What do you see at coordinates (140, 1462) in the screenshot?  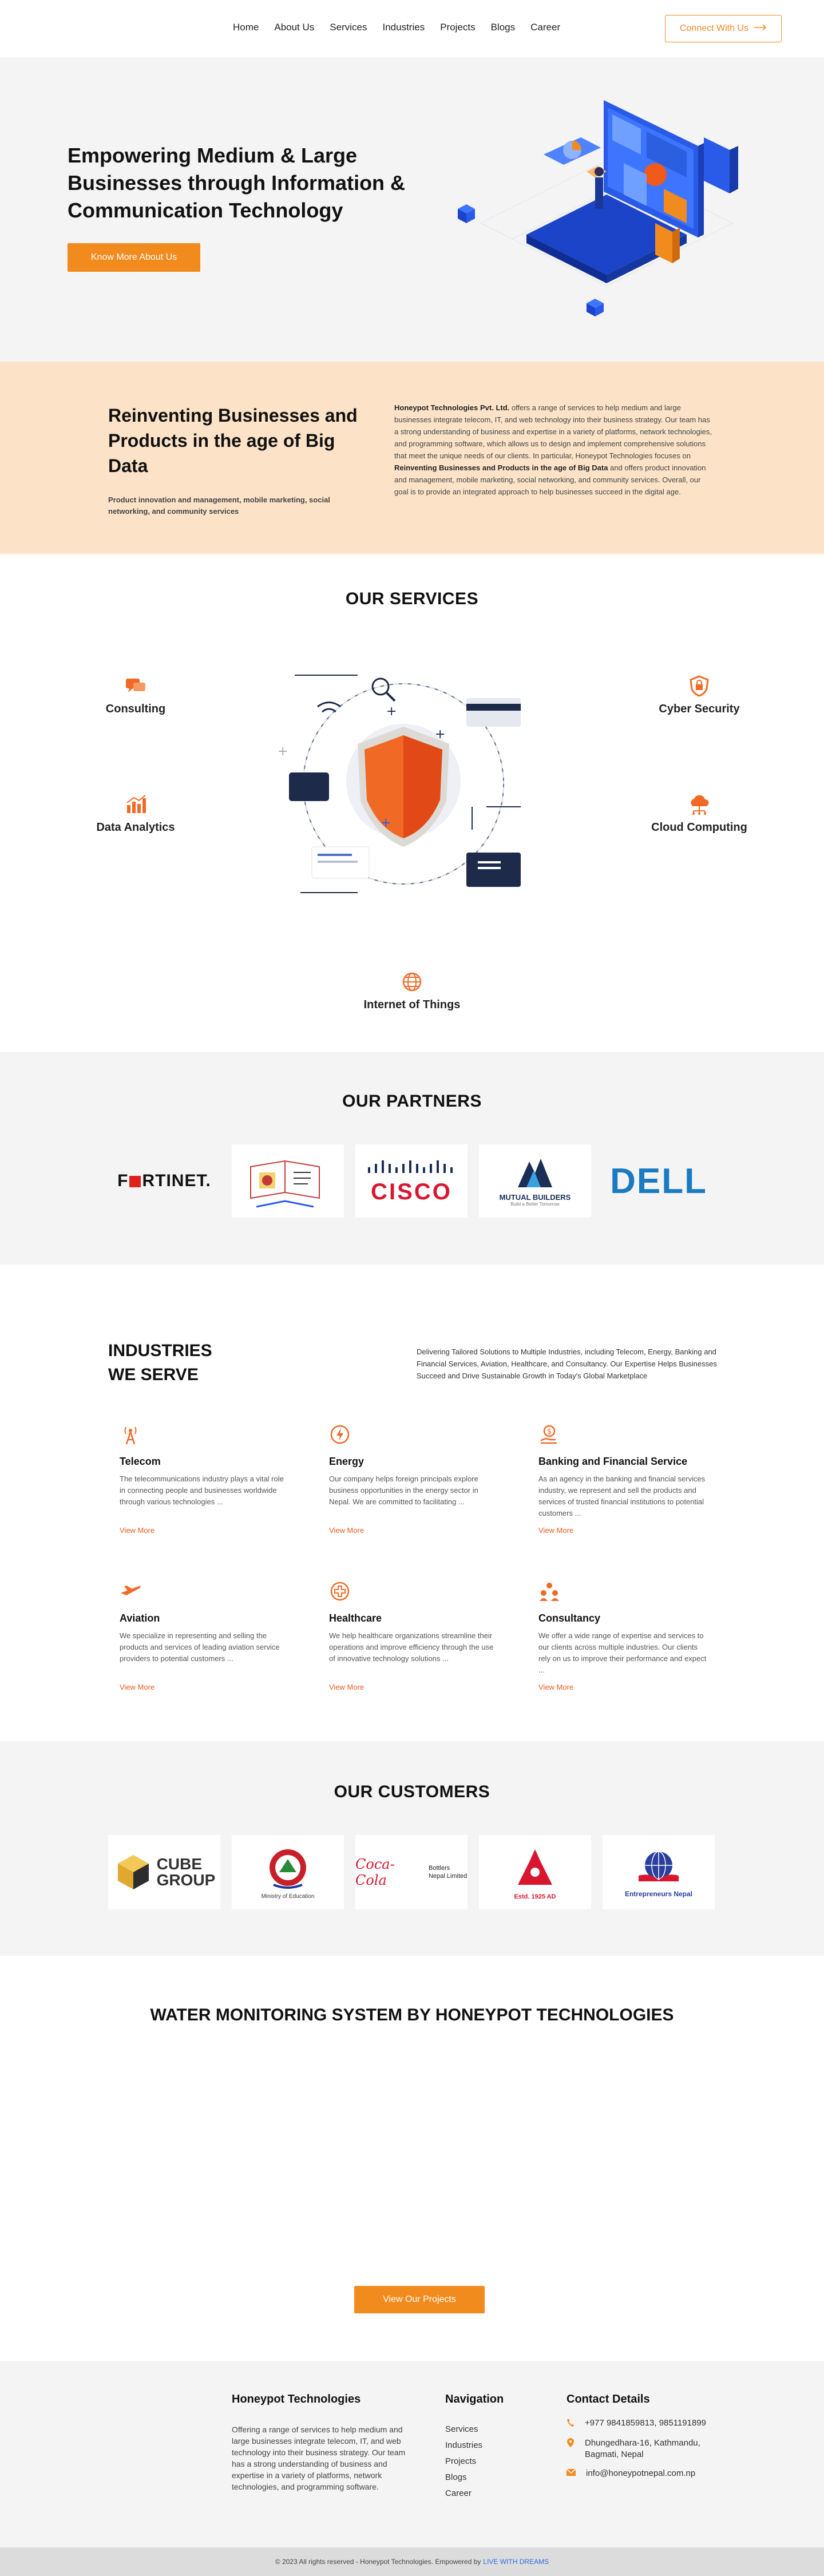 I see `industry-name: Telecom` at bounding box center [140, 1462].